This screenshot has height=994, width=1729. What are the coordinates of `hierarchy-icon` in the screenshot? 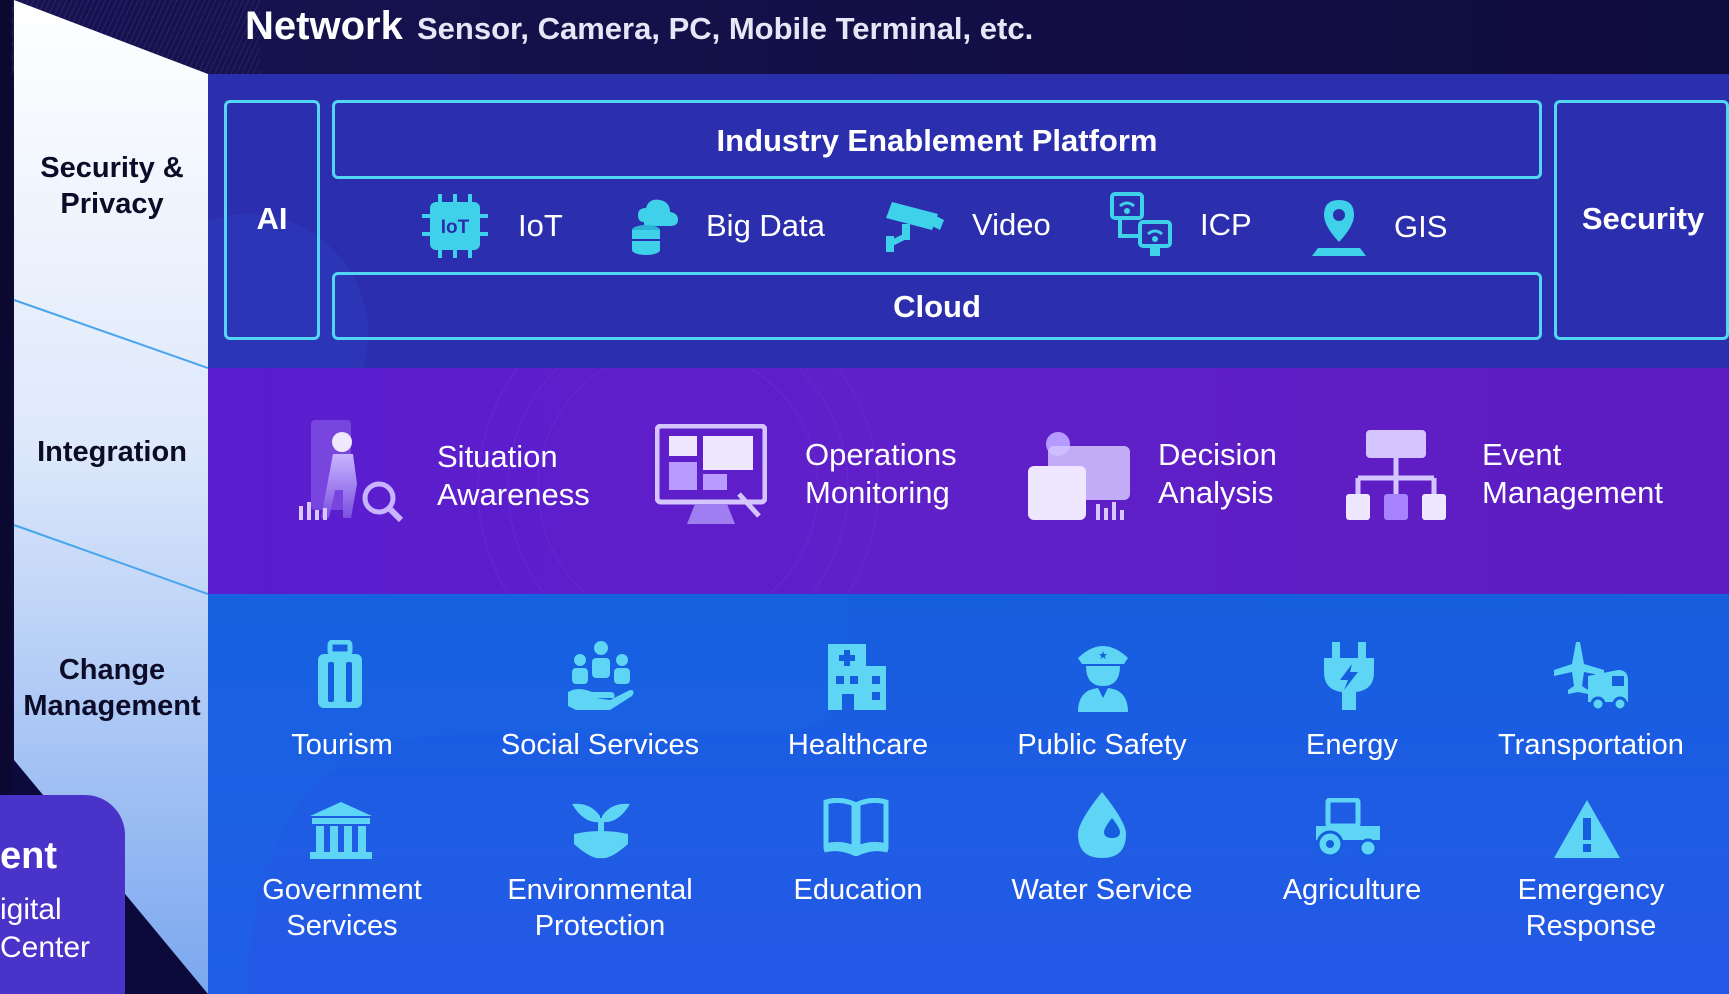 It's located at (1396, 475).